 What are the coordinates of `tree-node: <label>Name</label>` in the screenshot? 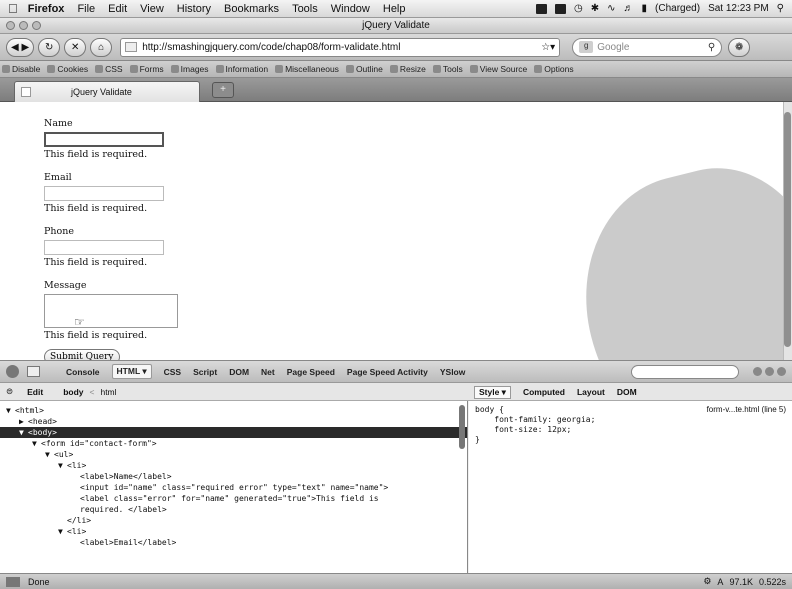 It's located at (233, 476).